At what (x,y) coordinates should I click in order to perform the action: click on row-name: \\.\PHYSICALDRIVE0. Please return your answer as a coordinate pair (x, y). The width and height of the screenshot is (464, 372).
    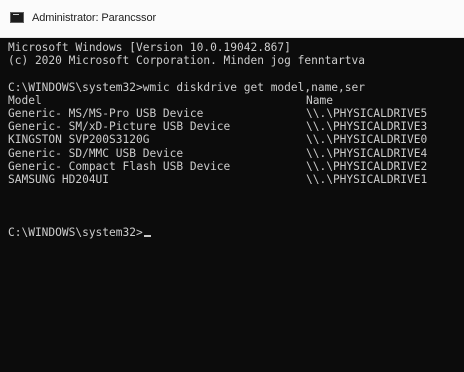
    Looking at the image, I should click on (367, 140).